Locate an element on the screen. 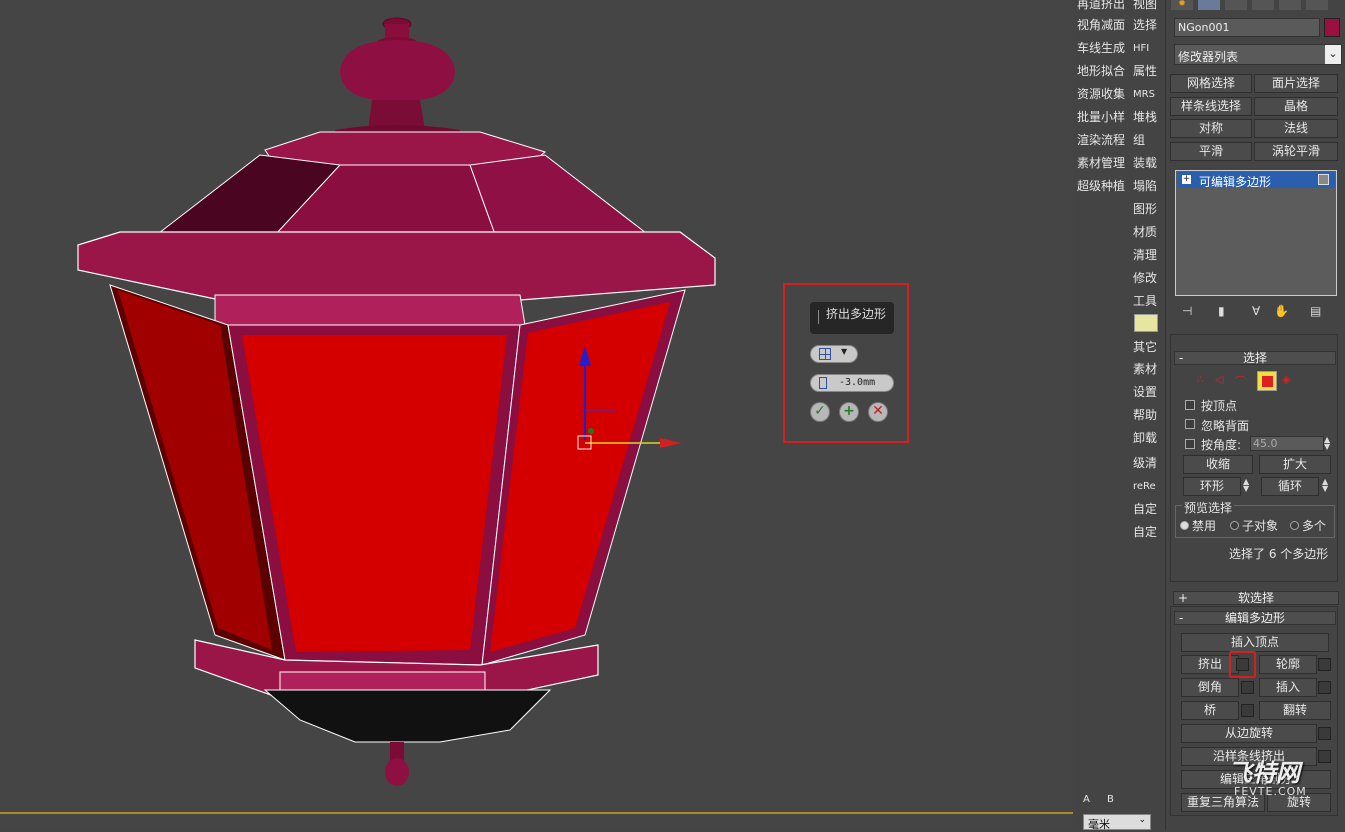 Image resolution: width=1345 pixels, height=832 pixels. tool-item: 清理 is located at coordinates (1146, 255).